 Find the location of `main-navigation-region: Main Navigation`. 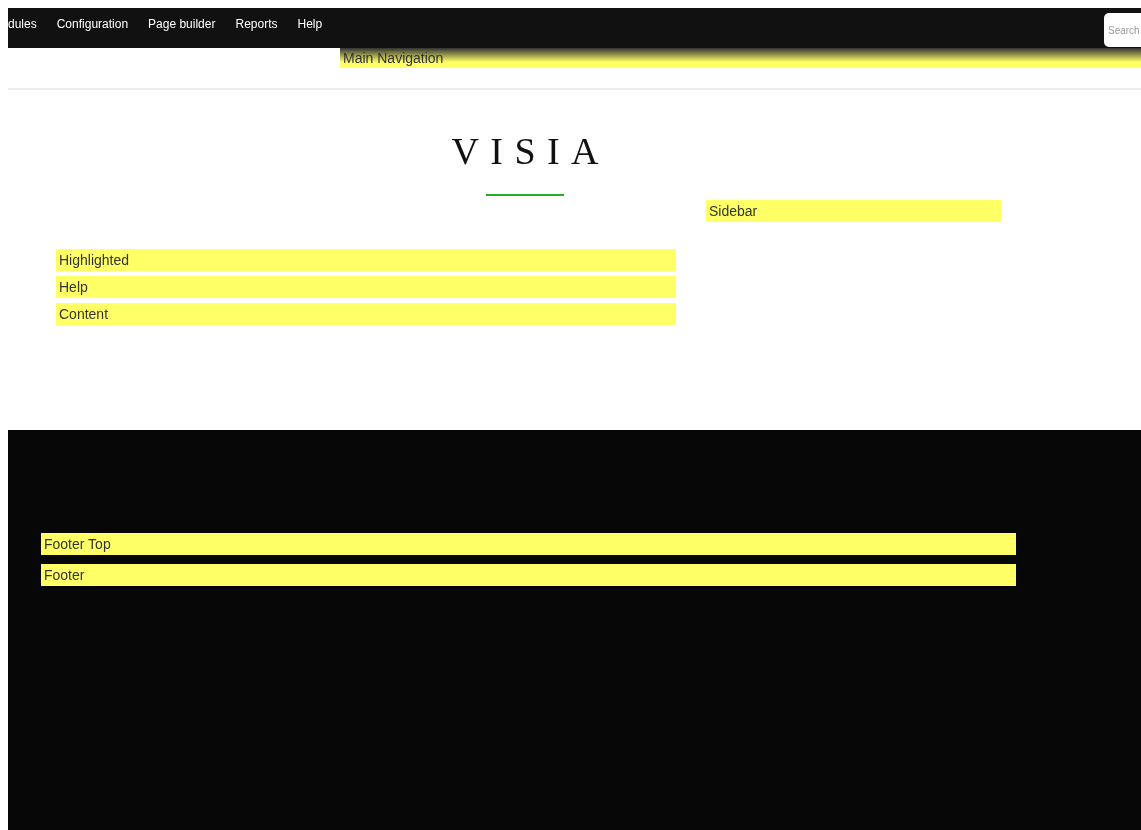

main-navigation-region: Main Navigation is located at coordinates (740, 58).